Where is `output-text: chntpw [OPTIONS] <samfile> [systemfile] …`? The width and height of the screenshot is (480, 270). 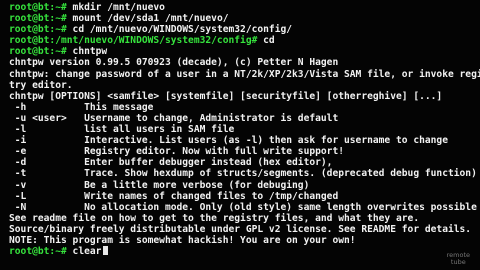
output-text: chntpw [OPTIONS] <samfile> [systemfile] … is located at coordinates (226, 96).